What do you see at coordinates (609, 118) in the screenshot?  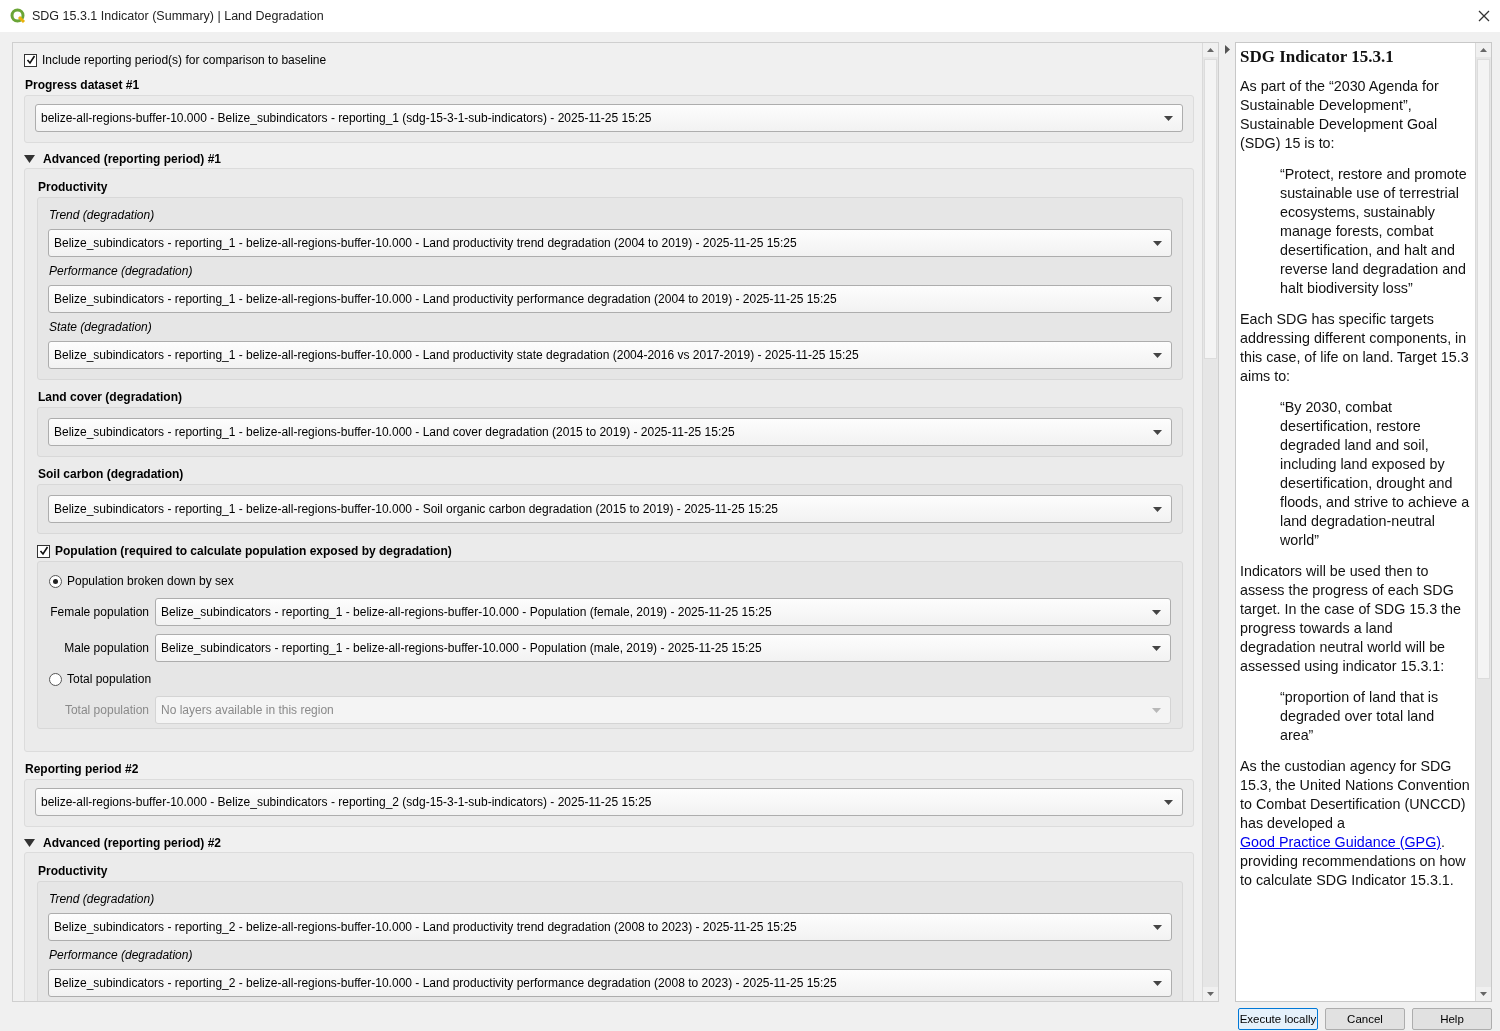 I see `dropdown: belize-all-regions-buffer-10.000 - Belize_subindicators - reporting_1 (sdg-15-3-1-sub-indicators) - 2025-11-25 15:25` at bounding box center [609, 118].